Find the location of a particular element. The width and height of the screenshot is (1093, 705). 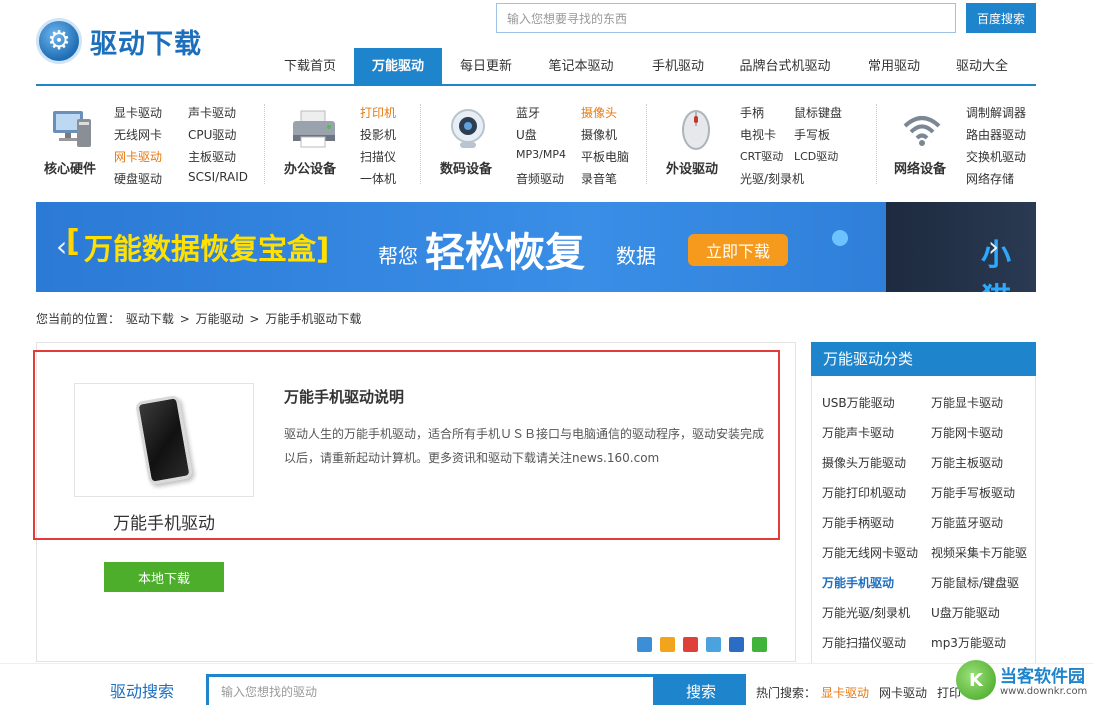

category-link: 路由器驱动 is located at coordinates (996, 134).